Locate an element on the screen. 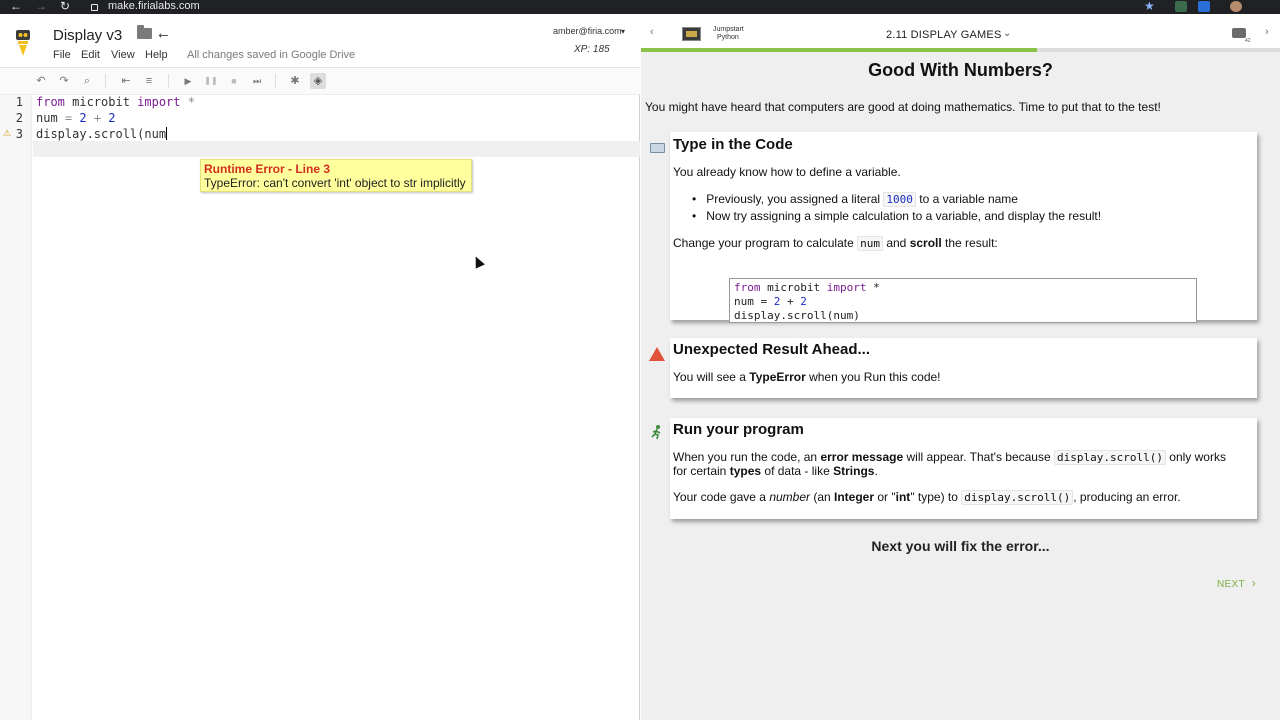  menu-file: File is located at coordinates (62, 55).